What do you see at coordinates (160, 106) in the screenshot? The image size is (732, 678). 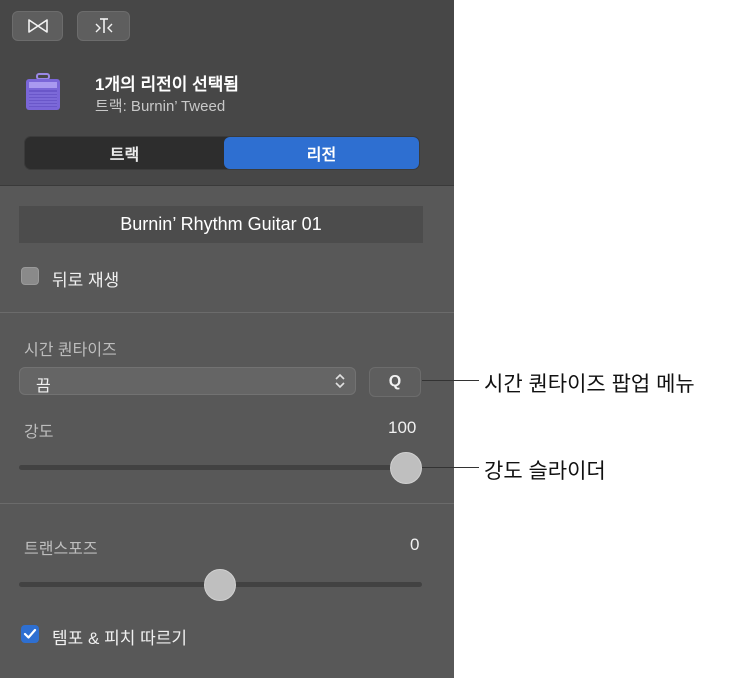 I see `track-subtitle: 트랙: Burnin’ Tweed` at bounding box center [160, 106].